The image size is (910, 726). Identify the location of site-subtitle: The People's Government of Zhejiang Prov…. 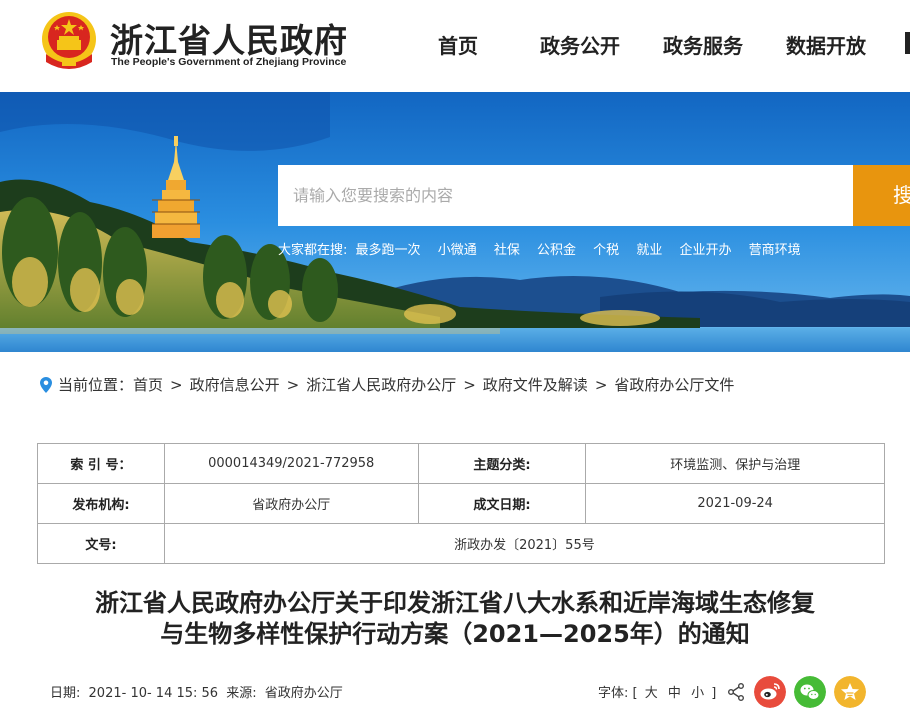
(229, 62).